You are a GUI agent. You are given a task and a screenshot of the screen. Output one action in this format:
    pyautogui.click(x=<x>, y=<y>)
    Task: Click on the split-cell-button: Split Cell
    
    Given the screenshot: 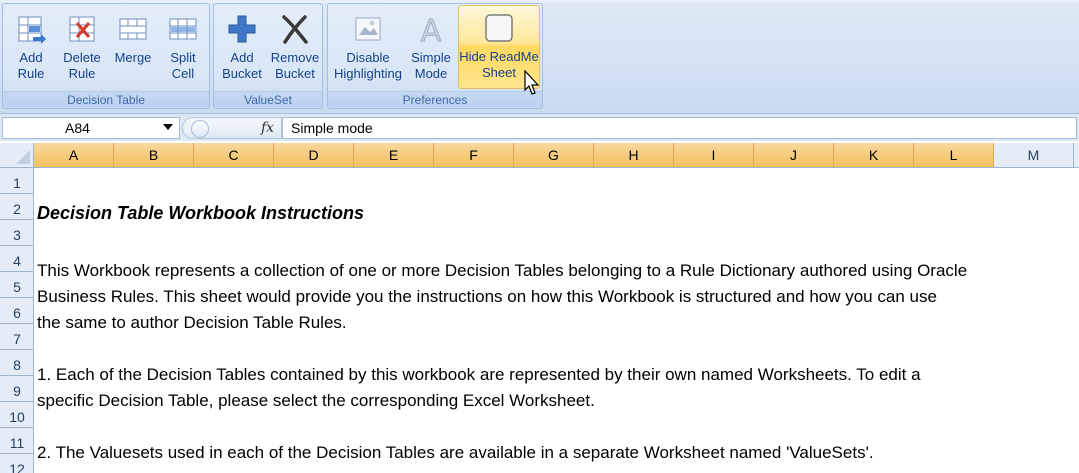 What is the action you would take?
    pyautogui.click(x=183, y=48)
    